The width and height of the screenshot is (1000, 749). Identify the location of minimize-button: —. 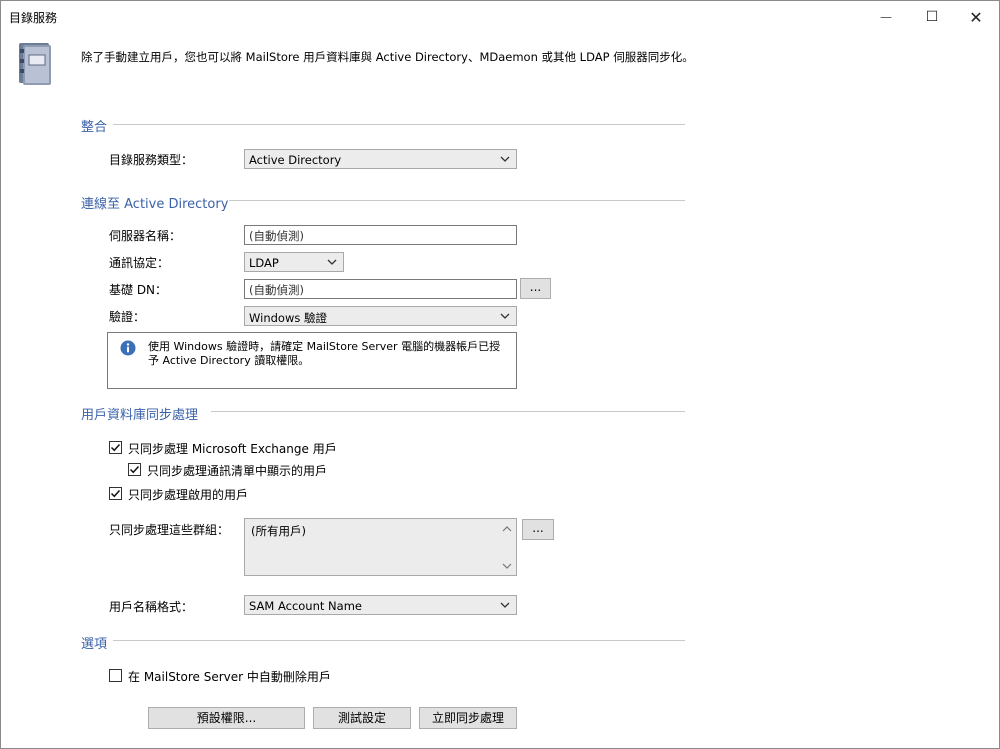
(886, 17).